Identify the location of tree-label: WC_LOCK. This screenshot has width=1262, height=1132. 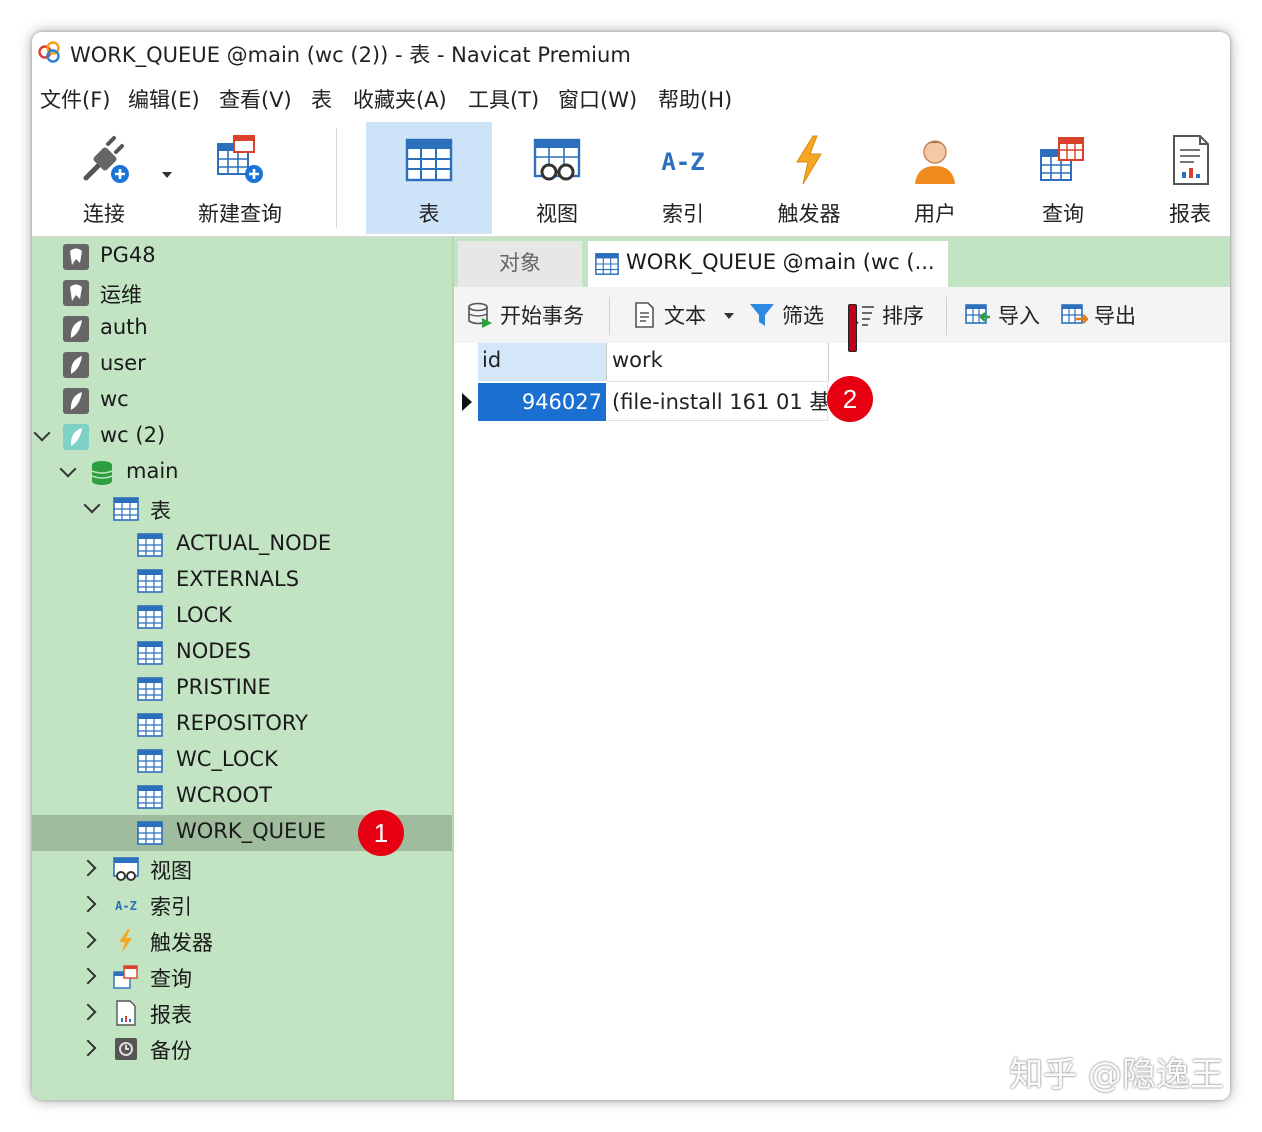
(227, 759).